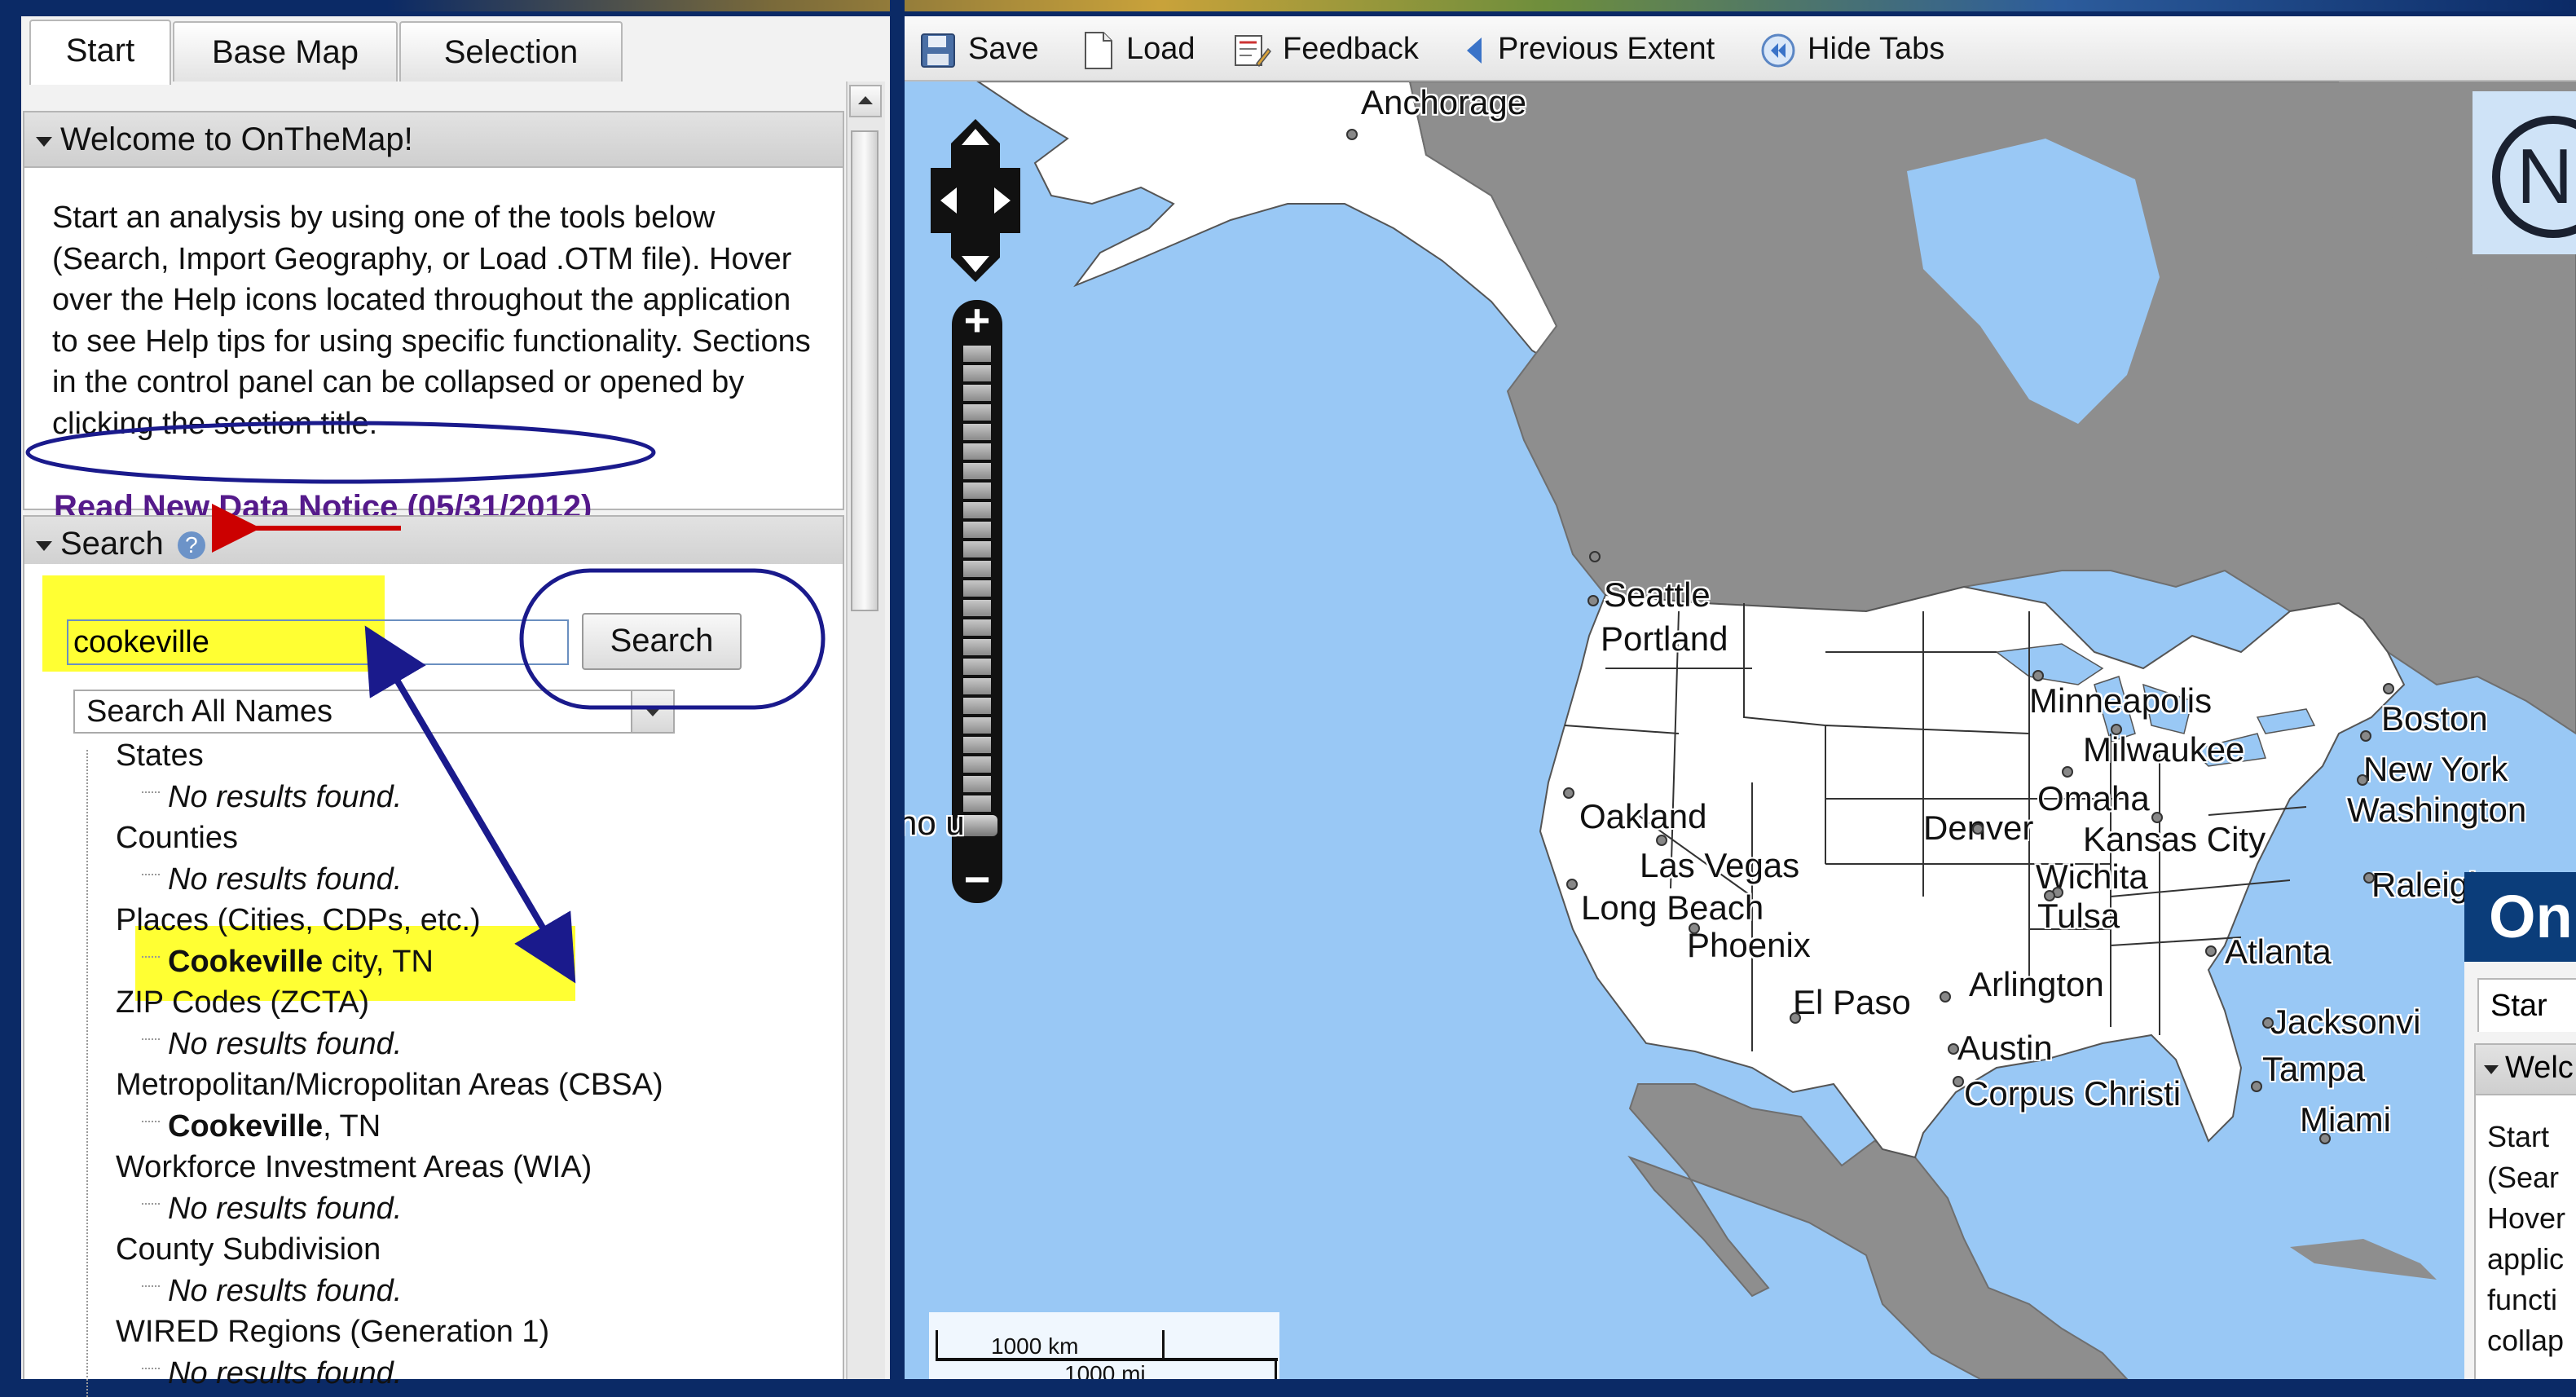 Image resolution: width=2576 pixels, height=1397 pixels. I want to click on scale-bar: 1000 km 1000 mi, so click(1104, 1345).